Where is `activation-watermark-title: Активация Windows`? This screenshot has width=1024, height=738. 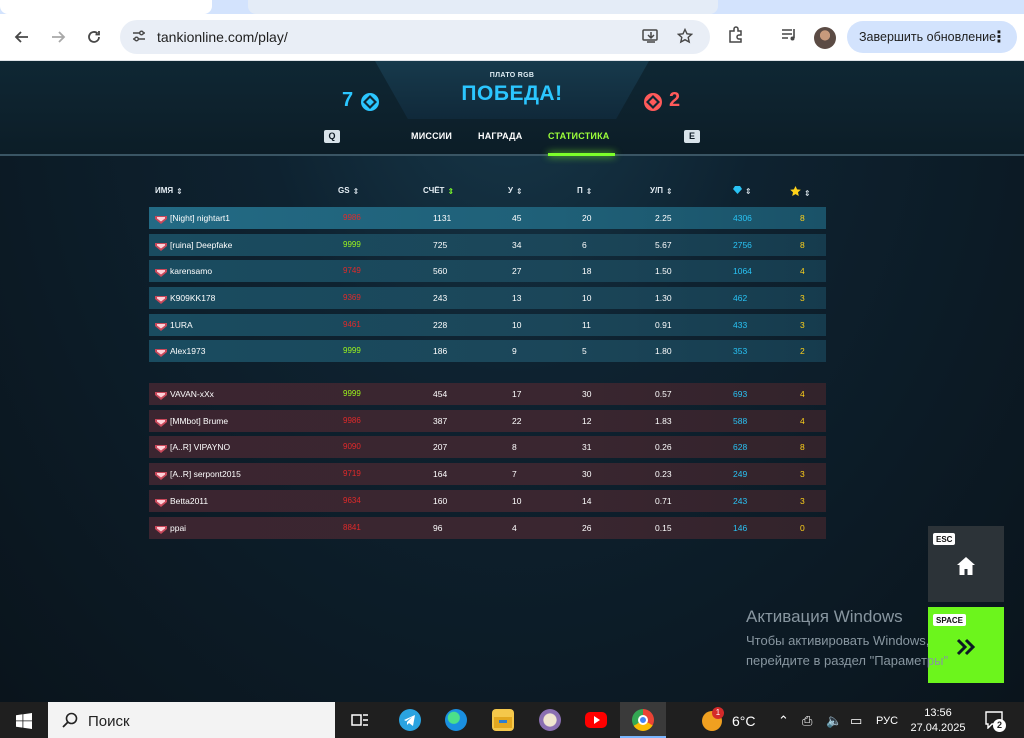 activation-watermark-title: Активация Windows is located at coordinates (824, 616).